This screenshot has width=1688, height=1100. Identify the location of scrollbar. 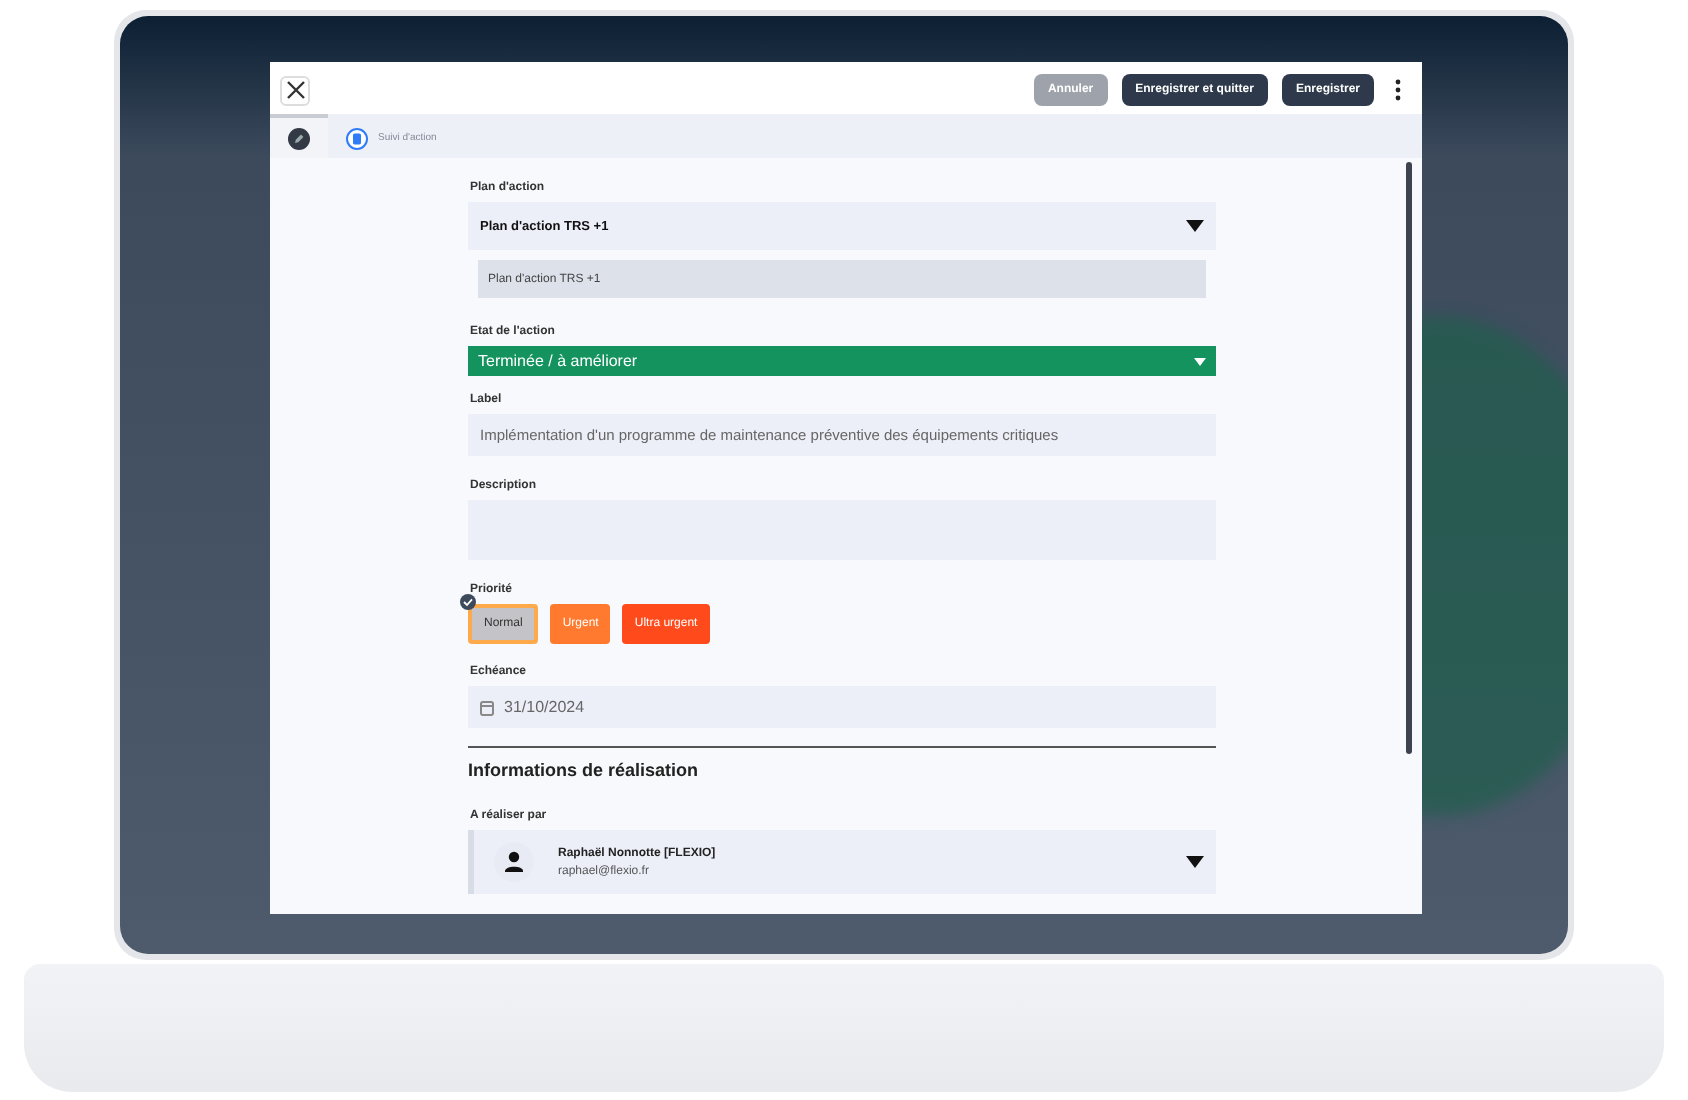
(1409, 458).